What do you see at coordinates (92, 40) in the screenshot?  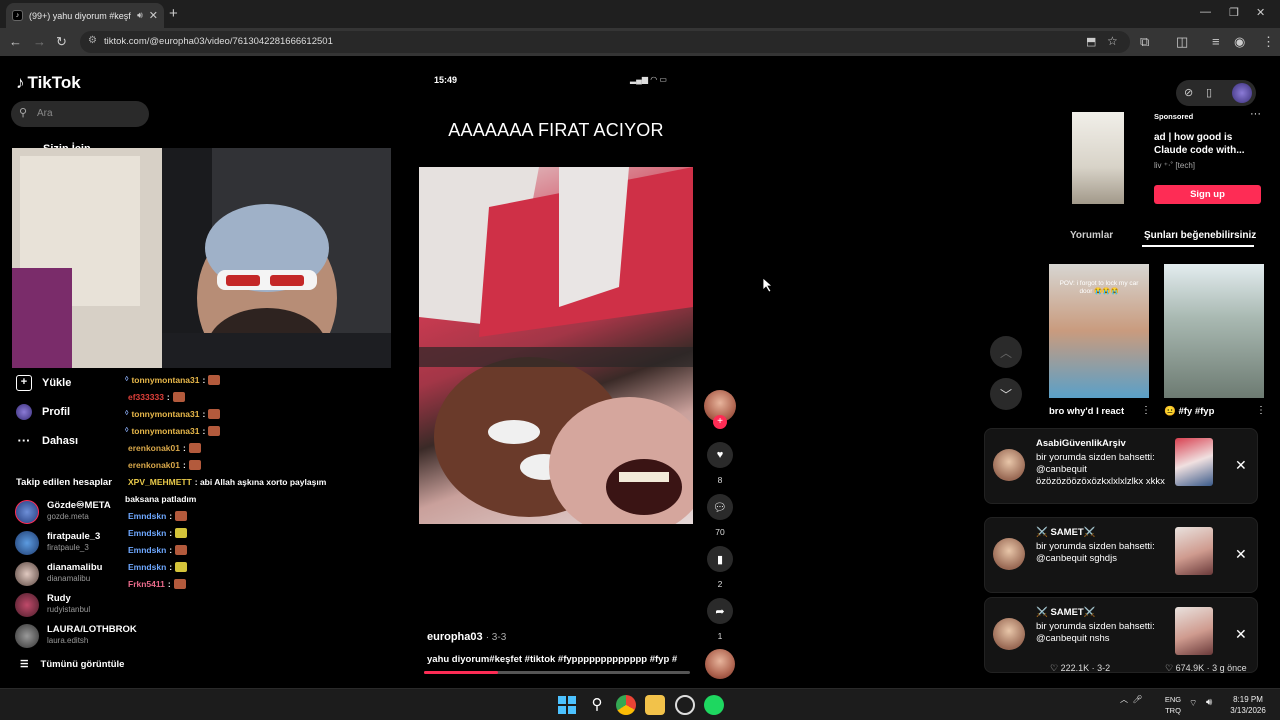 I see `site-info-icon: ⚙` at bounding box center [92, 40].